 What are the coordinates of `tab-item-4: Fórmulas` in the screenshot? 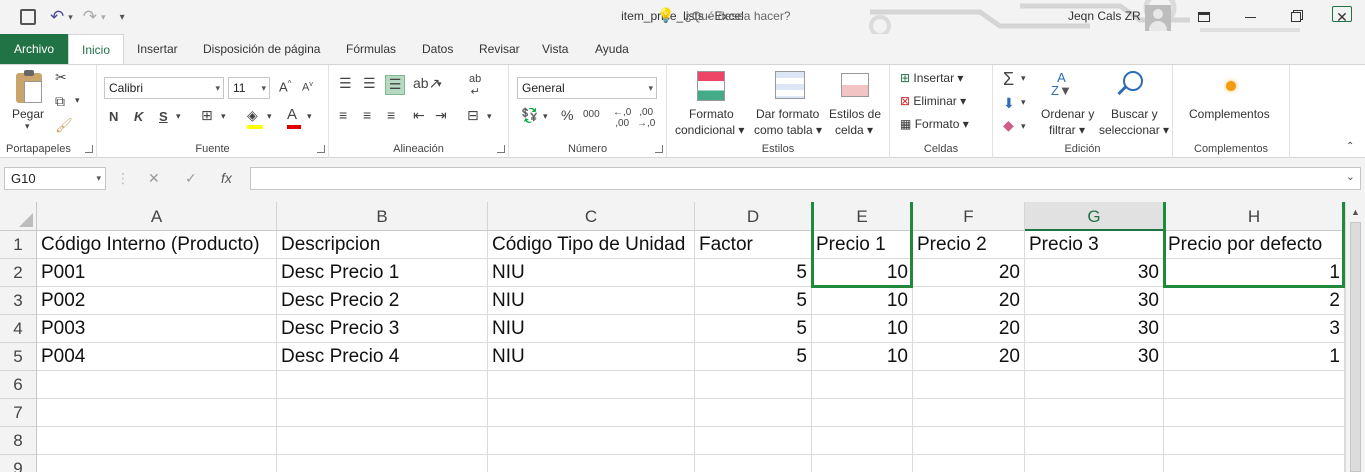 It's located at (371, 49).